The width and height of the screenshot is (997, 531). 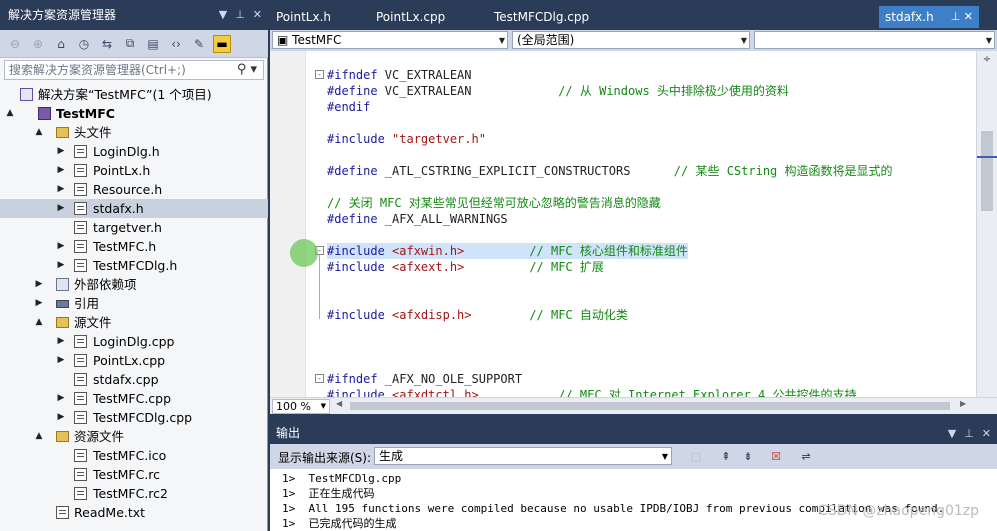 I want to click on go-to-next-message-icon: ⇟, so click(x=748, y=456).